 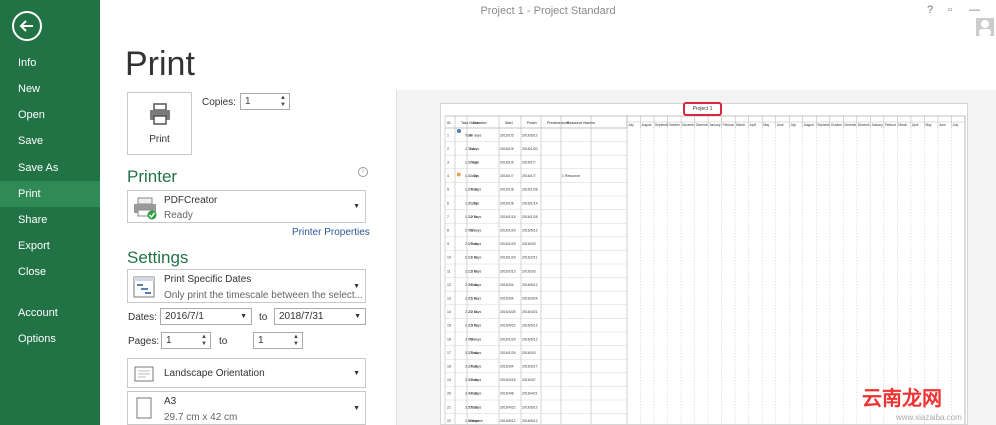 What do you see at coordinates (144, 341) in the screenshot?
I see `pages-label: Pages:` at bounding box center [144, 341].